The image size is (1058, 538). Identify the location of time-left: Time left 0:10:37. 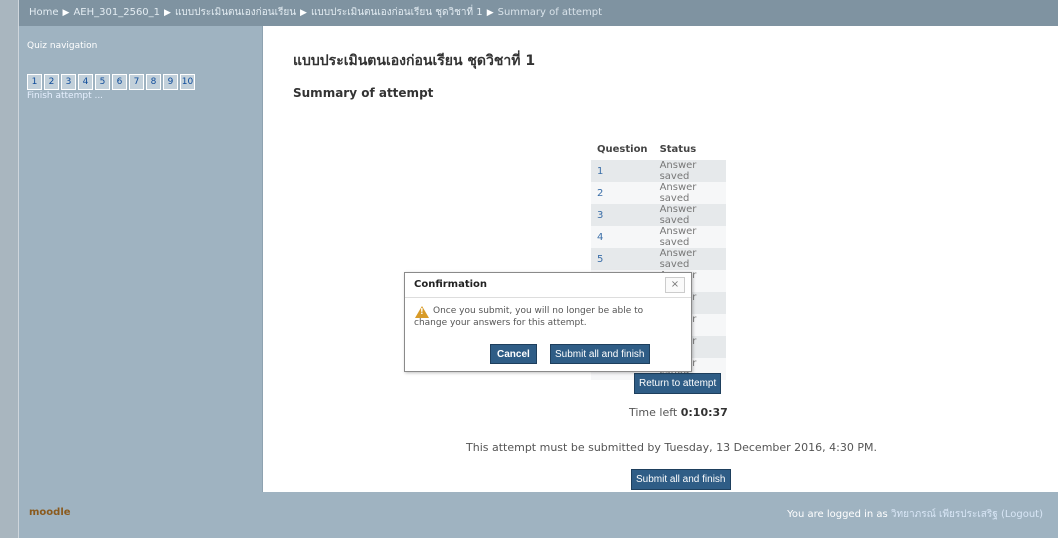
(678, 412).